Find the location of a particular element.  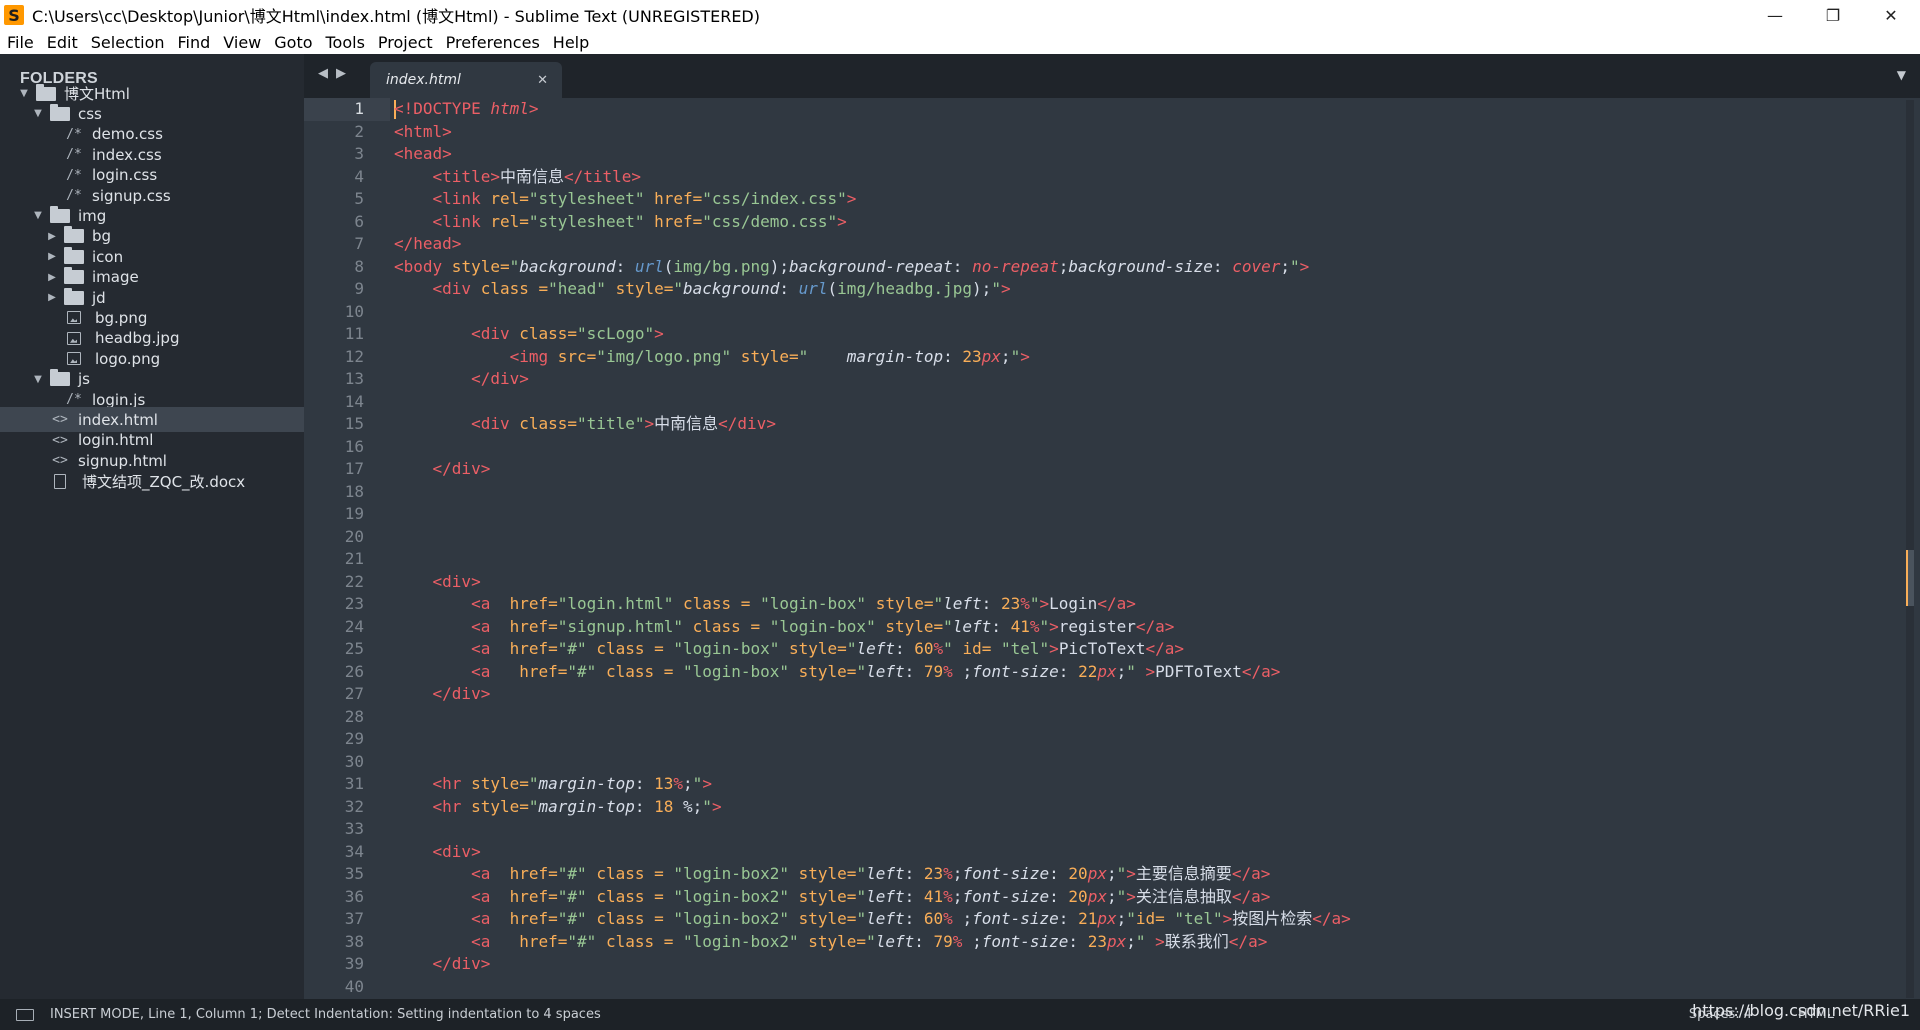

code-file-icon: /* is located at coordinates (74, 175).